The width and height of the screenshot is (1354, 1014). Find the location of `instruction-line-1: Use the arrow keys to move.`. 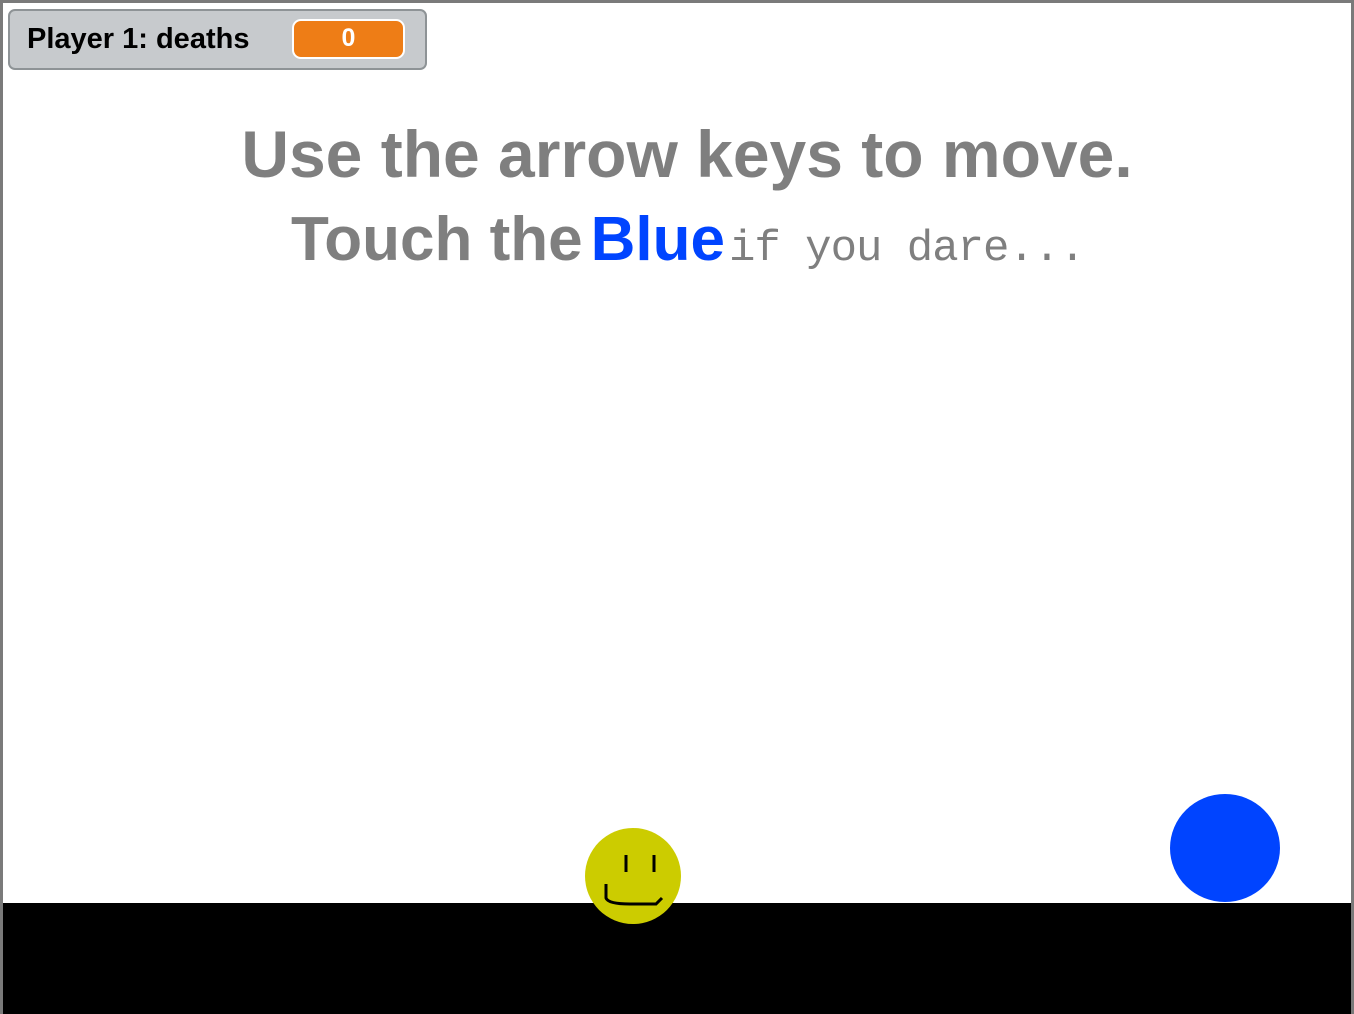

instruction-line-1: Use the arrow keys to move. is located at coordinates (687, 154).